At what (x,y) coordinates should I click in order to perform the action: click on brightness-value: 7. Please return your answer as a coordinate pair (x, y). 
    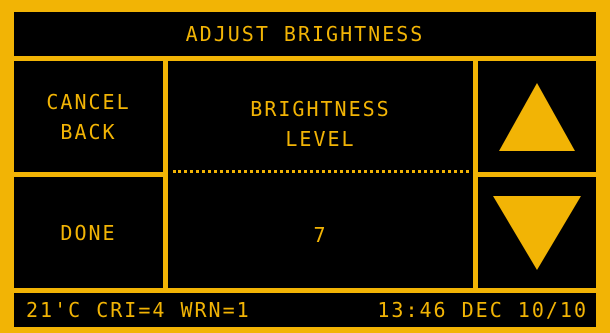
    Looking at the image, I should click on (320, 235).